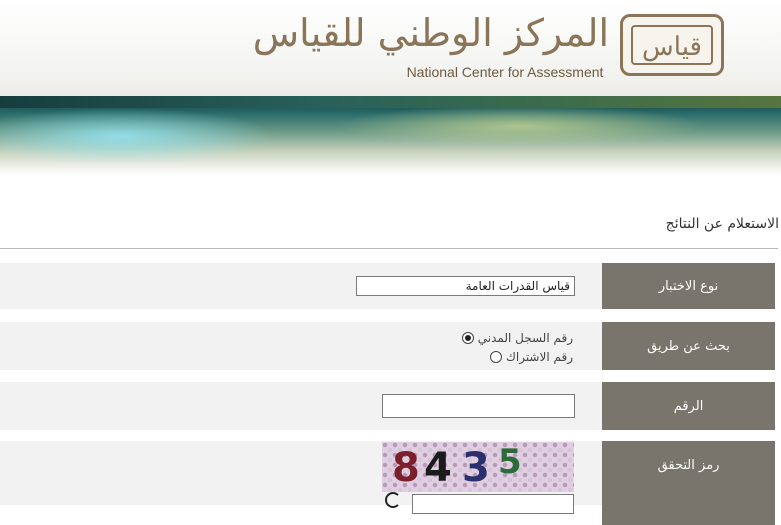 The image size is (781, 525). Describe the element at coordinates (390, 102) in the screenshot. I see `banner-stripe` at that location.